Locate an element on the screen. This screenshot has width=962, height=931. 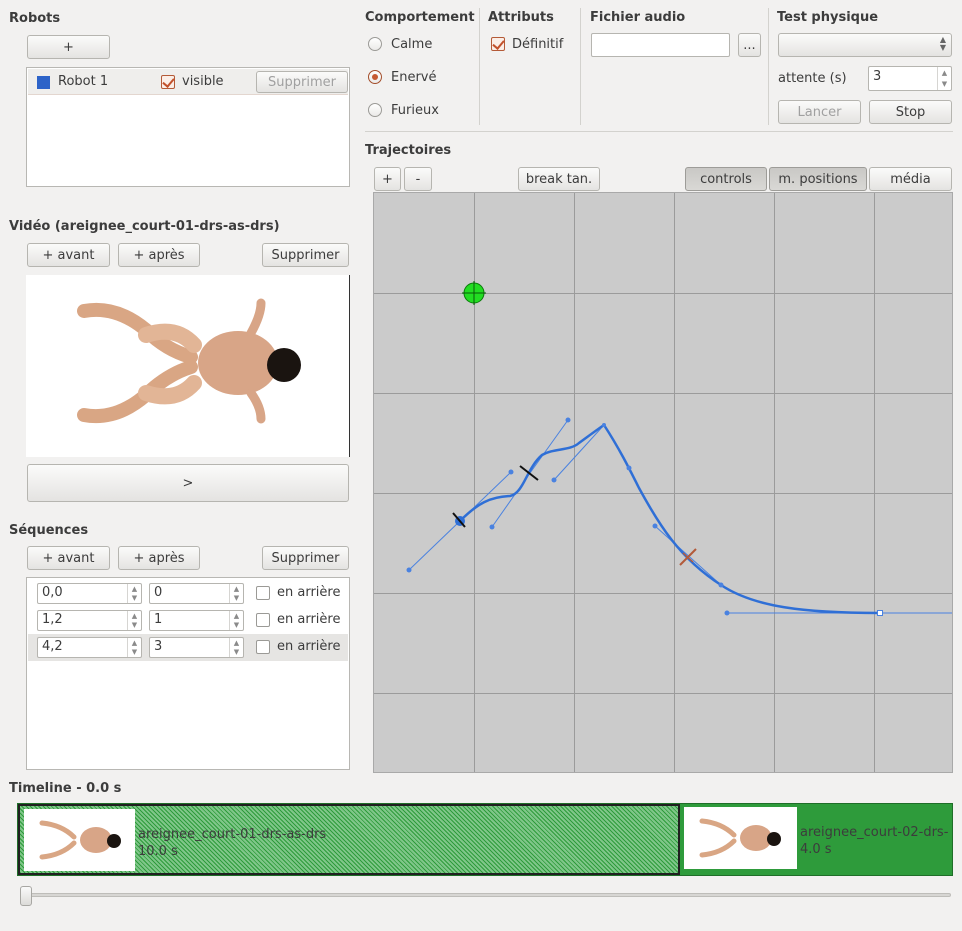
clip-name: areignee_court-01-drs-as-drs is located at coordinates (232, 834).